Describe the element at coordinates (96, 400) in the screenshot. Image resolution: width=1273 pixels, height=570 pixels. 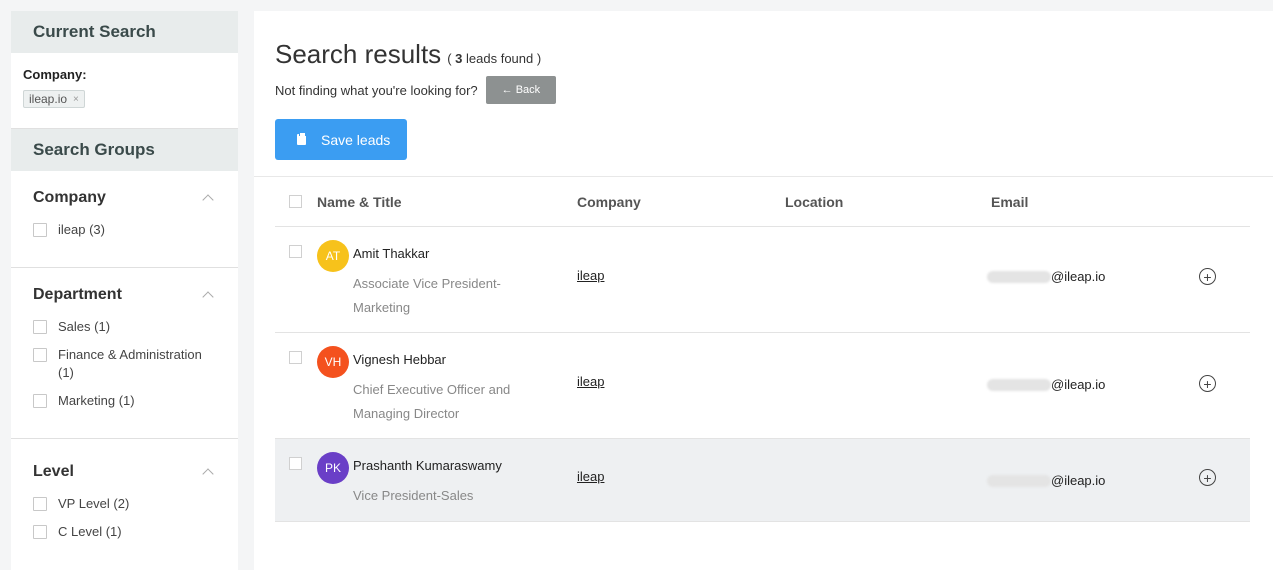
I see `filter-option-label: Marketing (1)` at that location.